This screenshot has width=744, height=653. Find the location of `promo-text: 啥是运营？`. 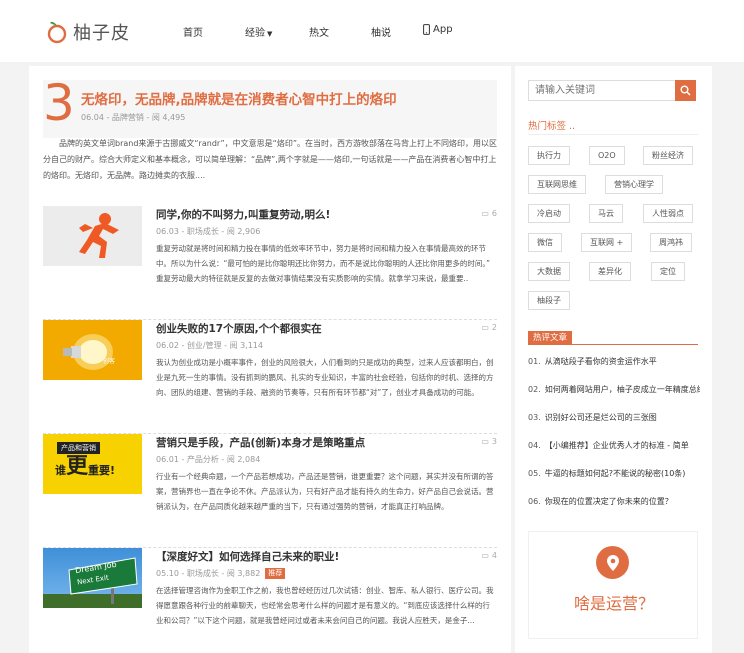

promo-text: 啥是运营？ is located at coordinates (613, 603).